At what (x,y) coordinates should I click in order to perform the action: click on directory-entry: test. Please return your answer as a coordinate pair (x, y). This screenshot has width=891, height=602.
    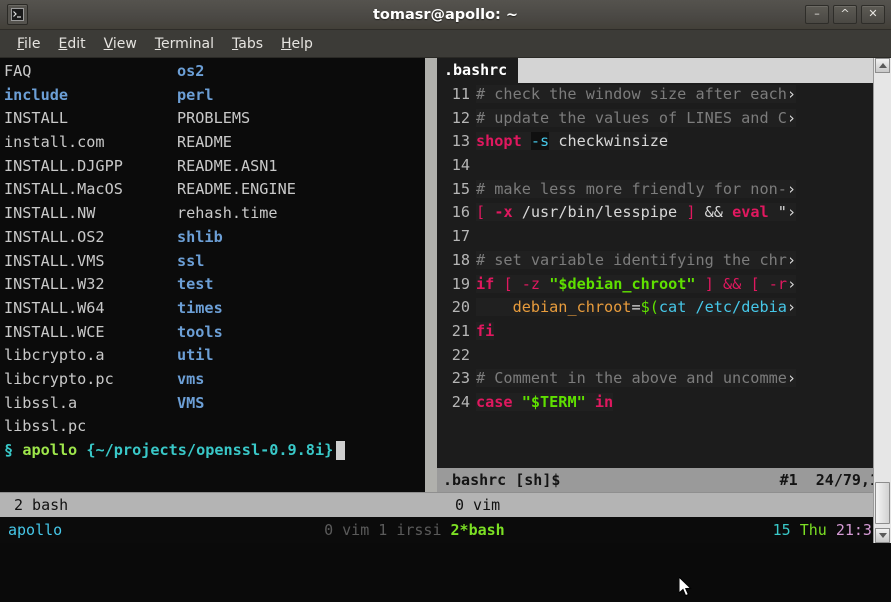
    Looking at the image, I should click on (195, 284).